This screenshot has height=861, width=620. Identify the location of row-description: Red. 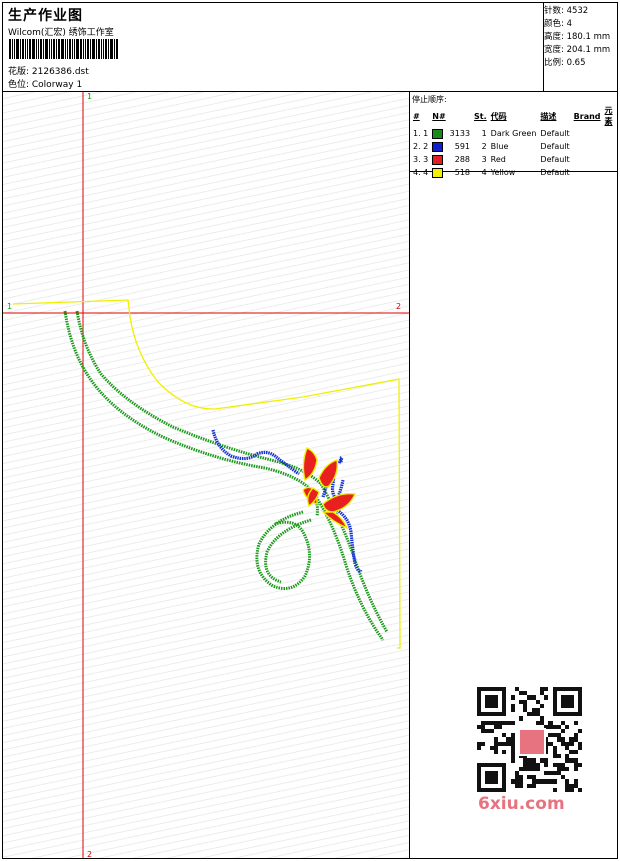
(498, 159).